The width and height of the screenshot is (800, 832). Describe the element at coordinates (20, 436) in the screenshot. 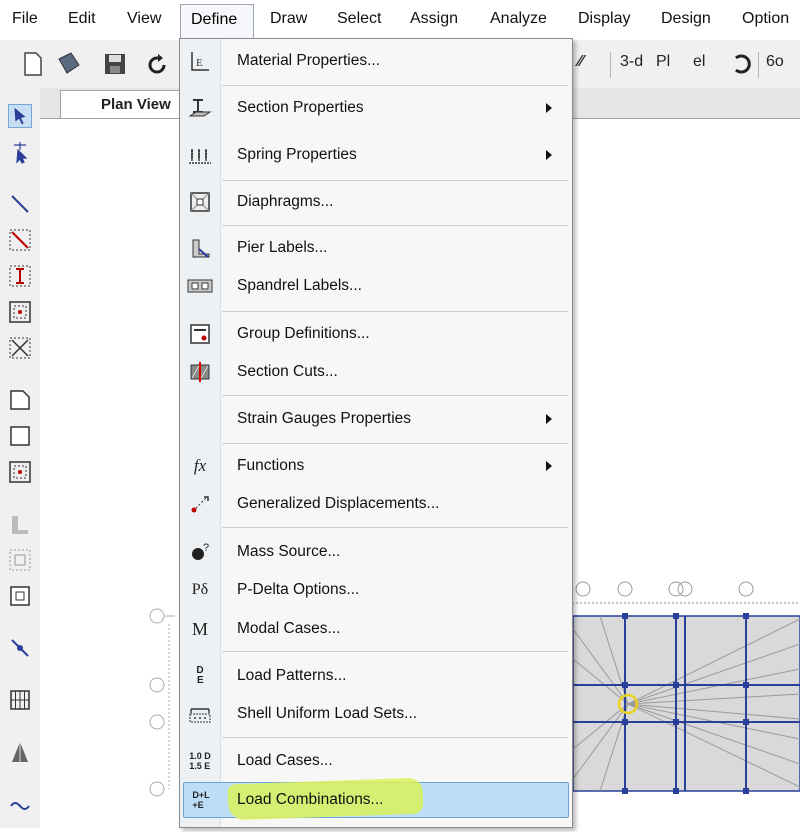

I see `draw-rectangle-icon` at that location.